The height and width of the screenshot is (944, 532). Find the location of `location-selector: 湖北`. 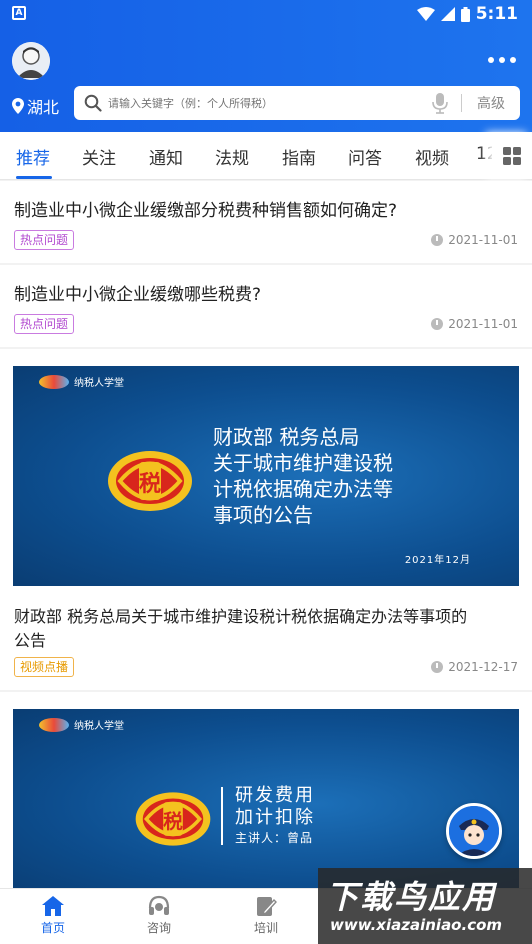

location-selector: 湖北 is located at coordinates (35, 106).